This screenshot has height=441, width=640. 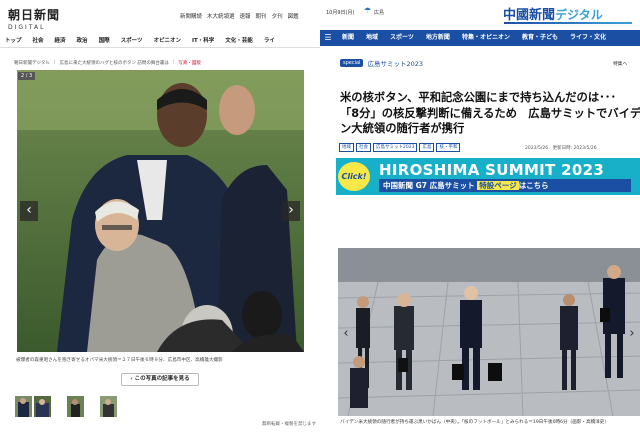 What do you see at coordinates (189, 63) in the screenshot?
I see `breadcrumb-current: 写真・図版` at bounding box center [189, 63].